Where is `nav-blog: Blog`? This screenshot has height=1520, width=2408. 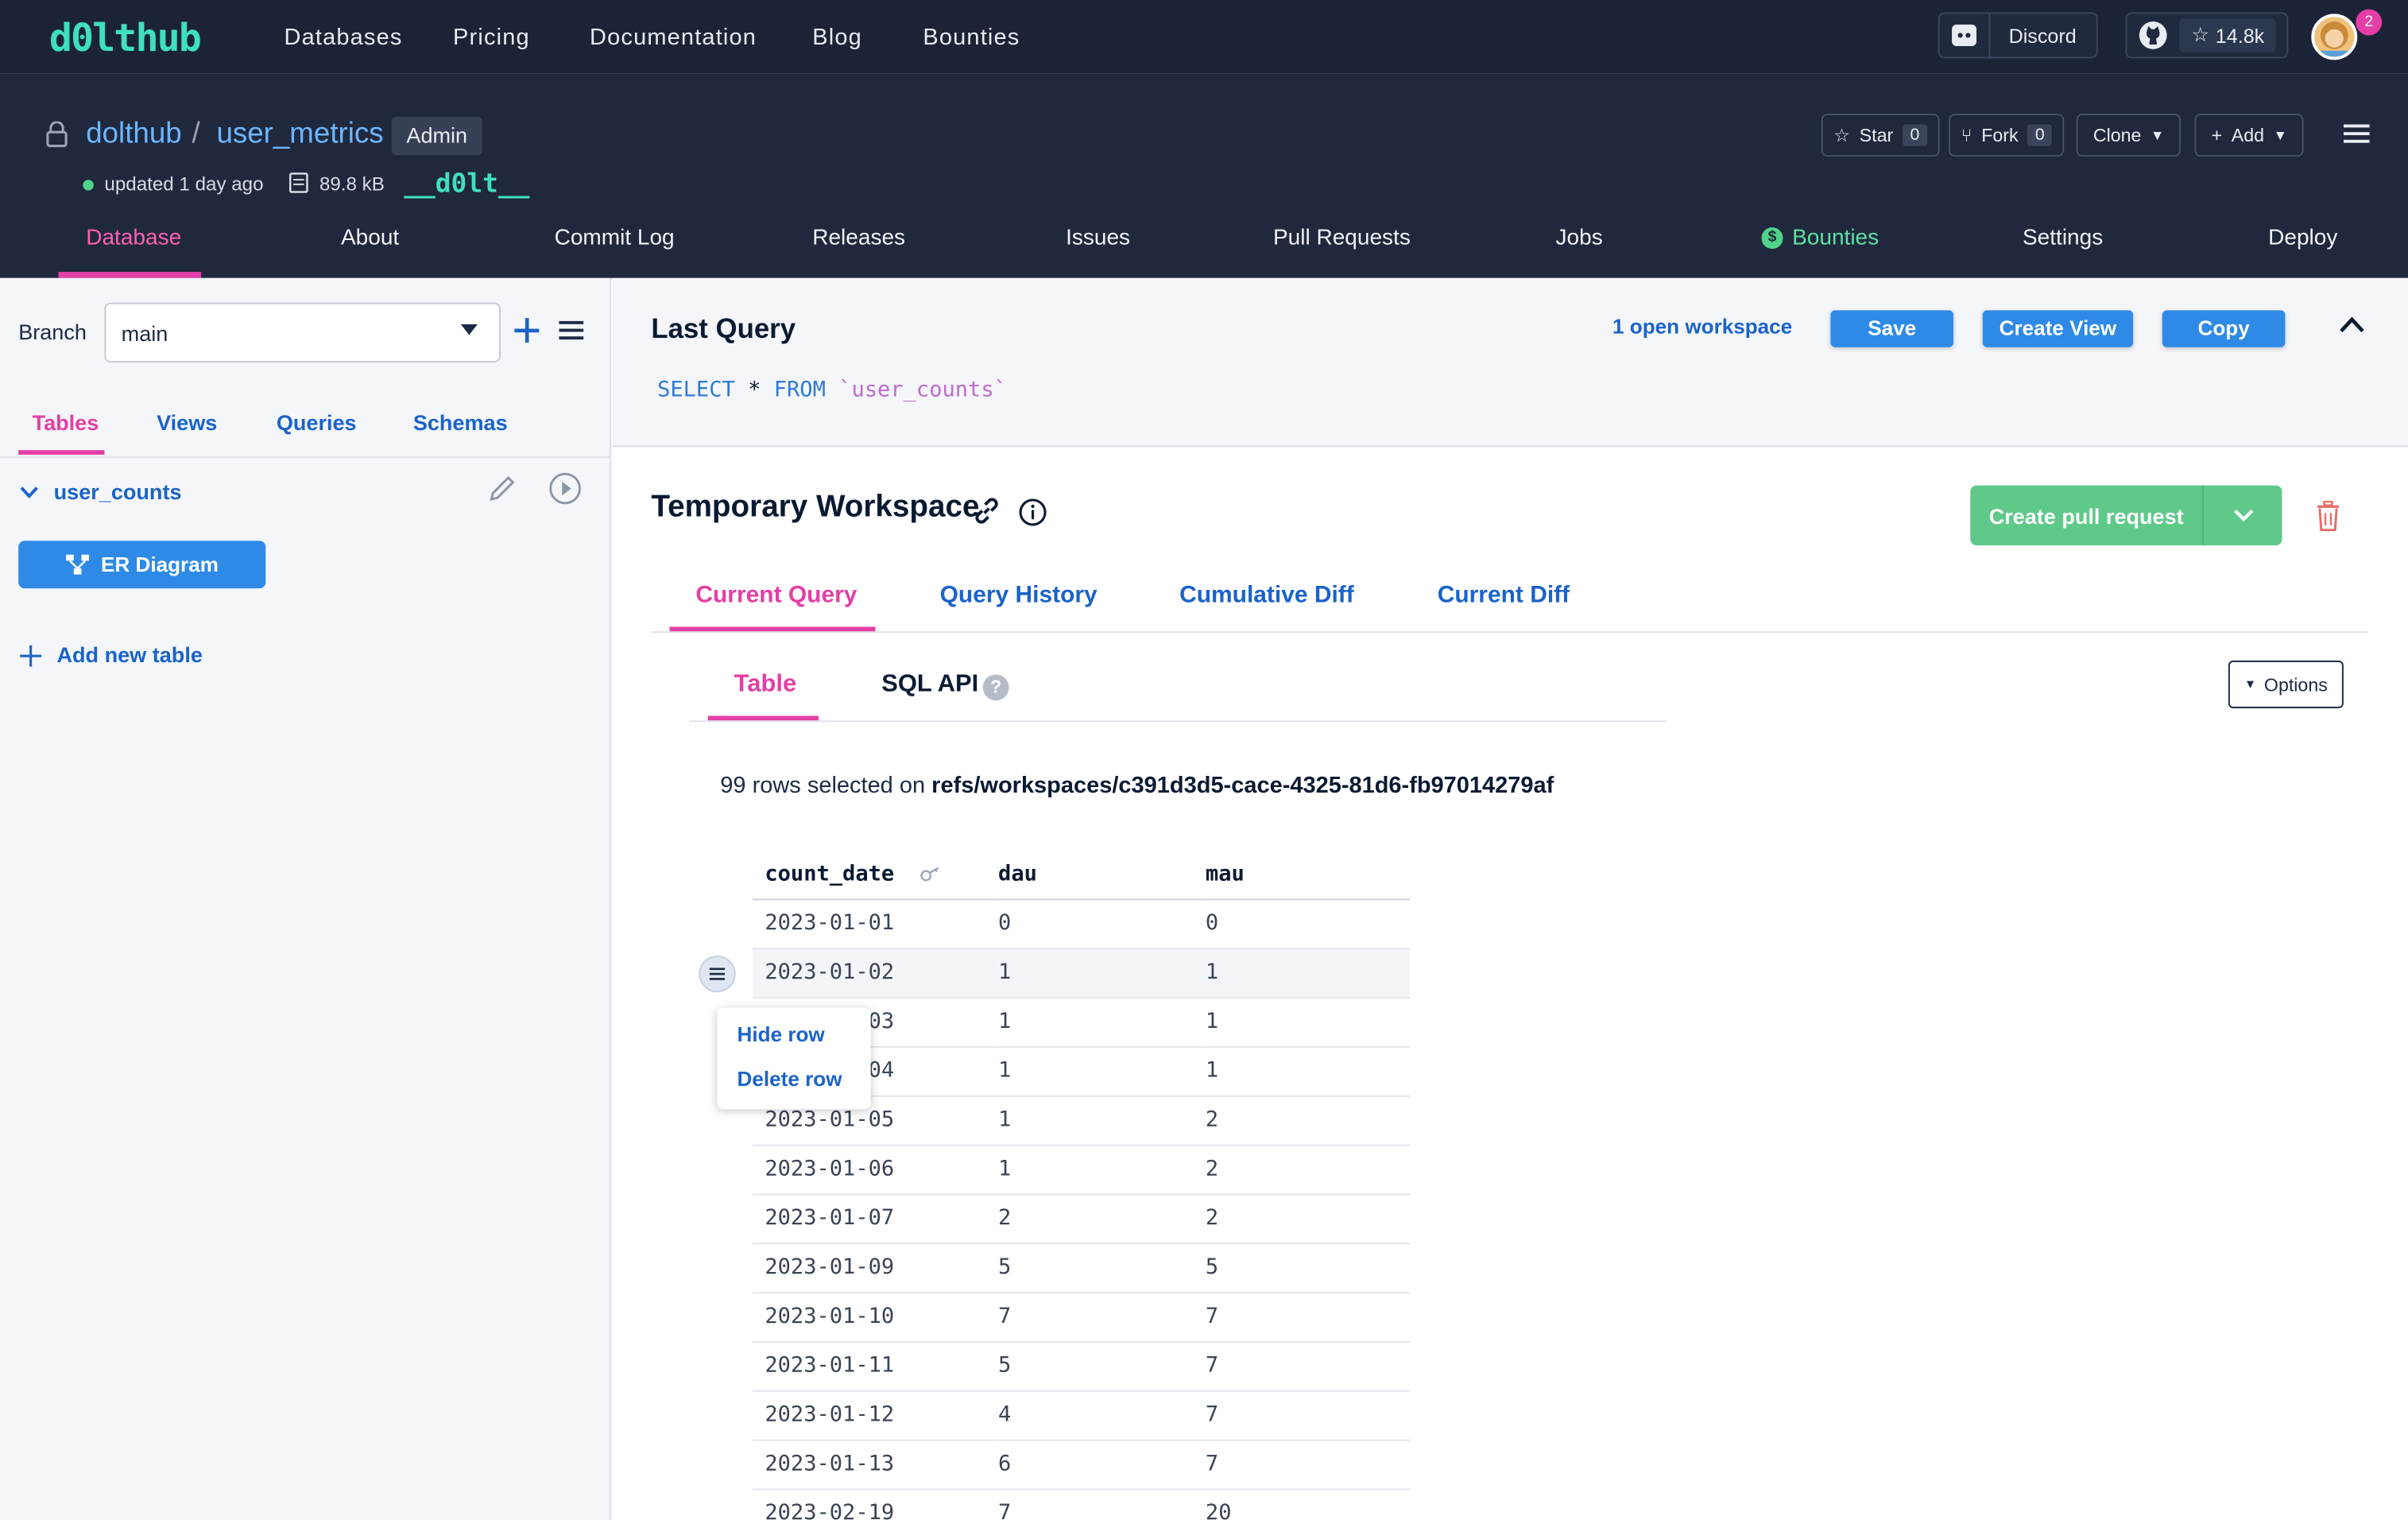
nav-blog: Blog is located at coordinates (837, 38).